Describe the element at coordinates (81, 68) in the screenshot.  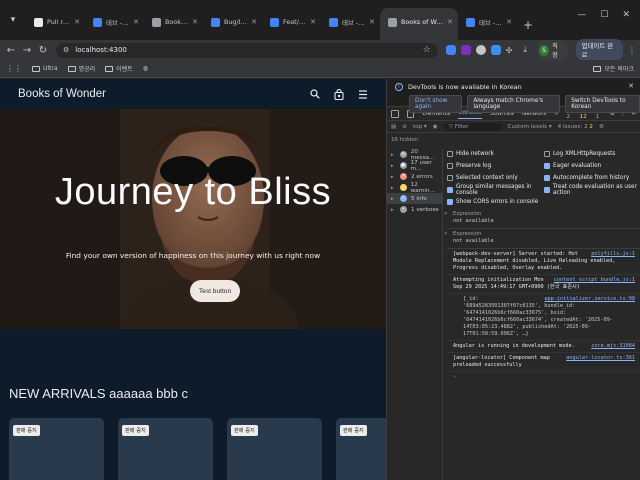
I see `bookmark-item: 명공리` at that location.